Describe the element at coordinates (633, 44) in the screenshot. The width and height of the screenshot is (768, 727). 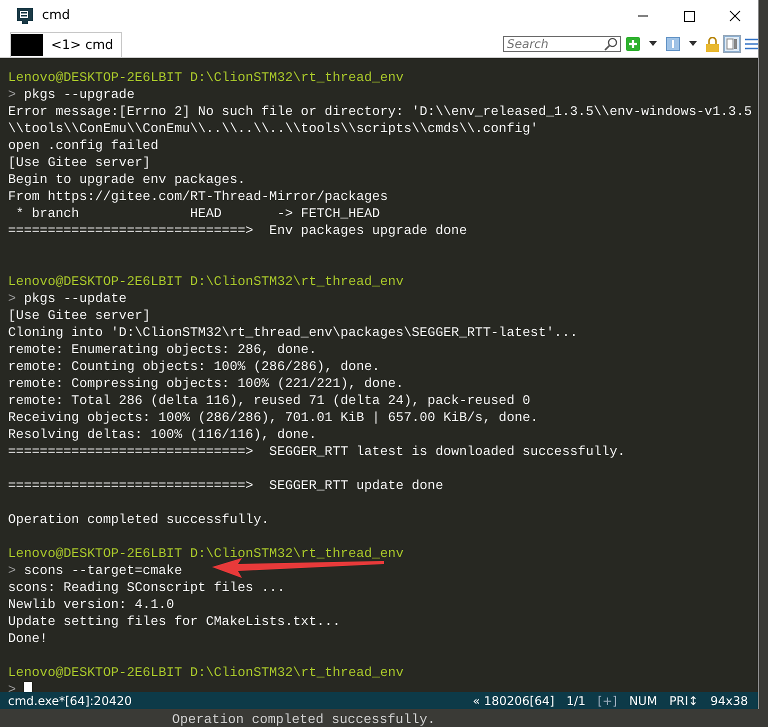
I see `add-icon` at that location.